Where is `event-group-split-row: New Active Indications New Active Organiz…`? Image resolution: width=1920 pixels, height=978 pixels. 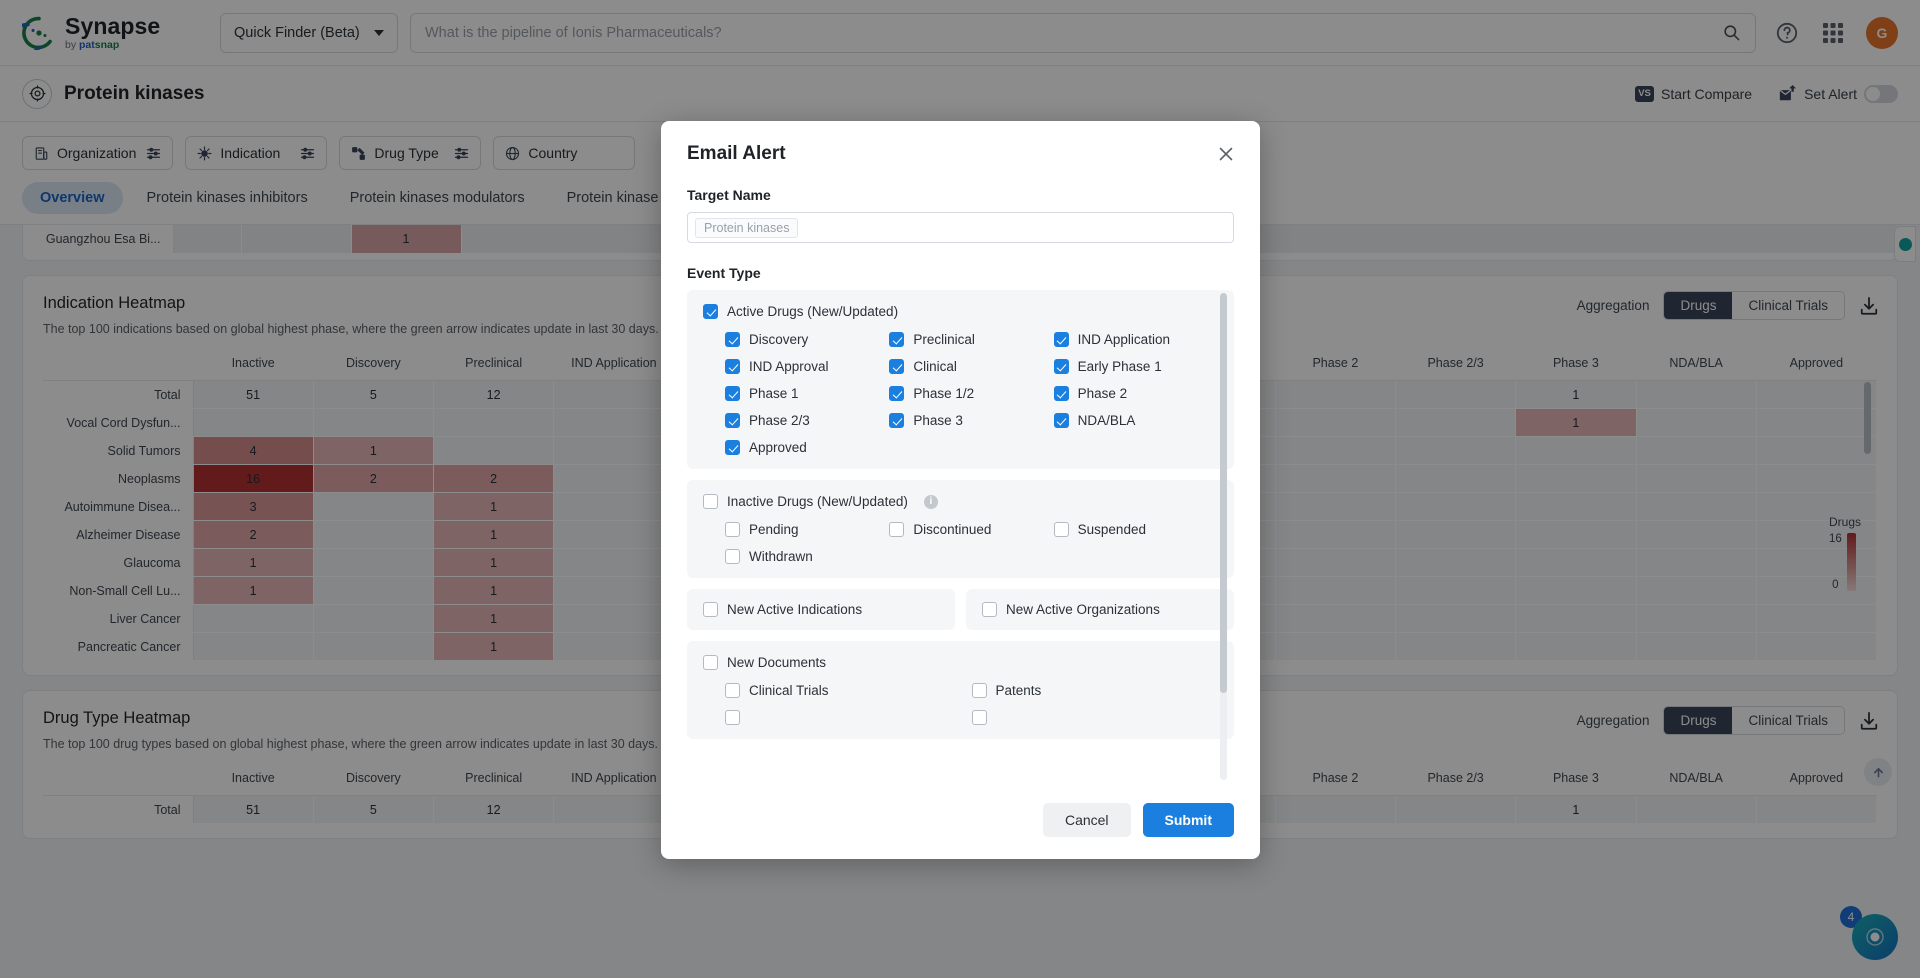 event-group-split-row: New Active Indications New Active Organiz… is located at coordinates (960, 609).